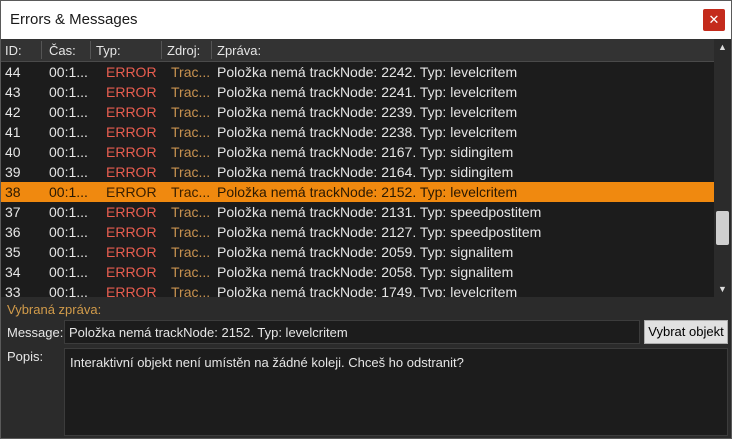  What do you see at coordinates (13, 192) in the screenshot?
I see `cell-id: 38` at bounding box center [13, 192].